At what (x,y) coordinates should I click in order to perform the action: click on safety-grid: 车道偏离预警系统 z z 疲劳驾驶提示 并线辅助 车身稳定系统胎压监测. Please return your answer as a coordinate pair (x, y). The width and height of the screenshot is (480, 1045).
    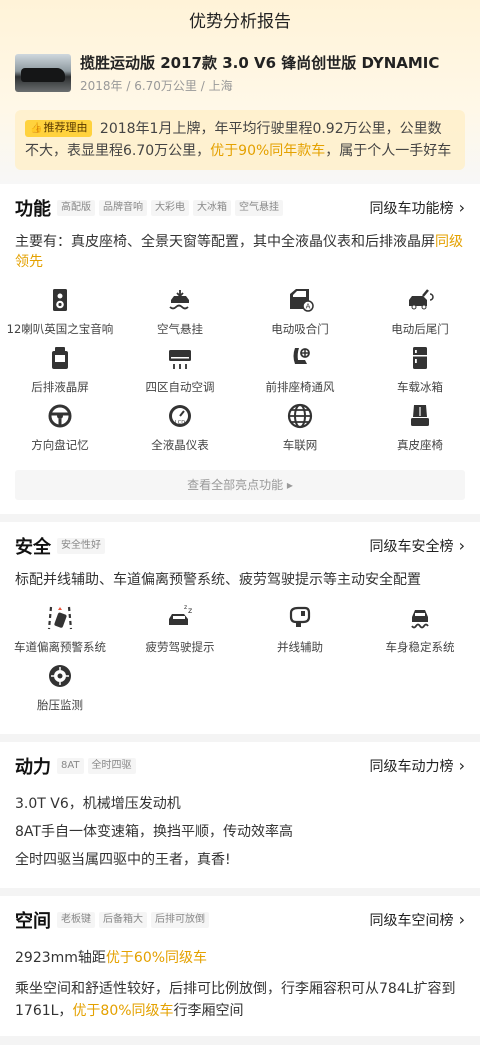
    Looking at the image, I should click on (240, 662).